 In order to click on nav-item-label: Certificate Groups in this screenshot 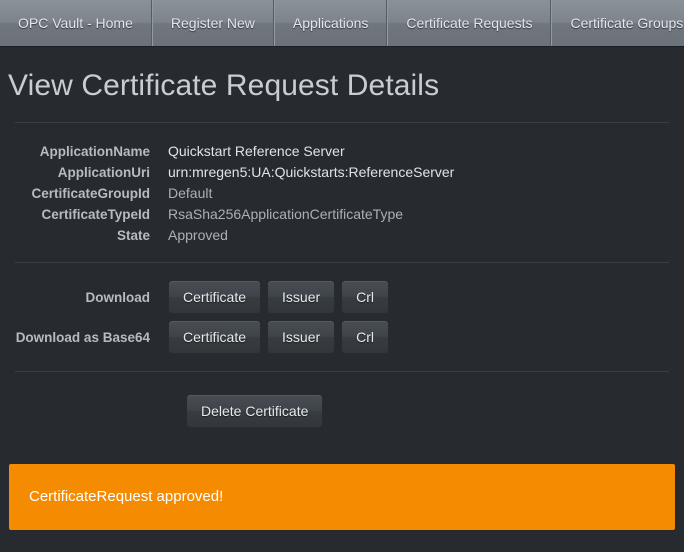, I will do `click(627, 23)`.